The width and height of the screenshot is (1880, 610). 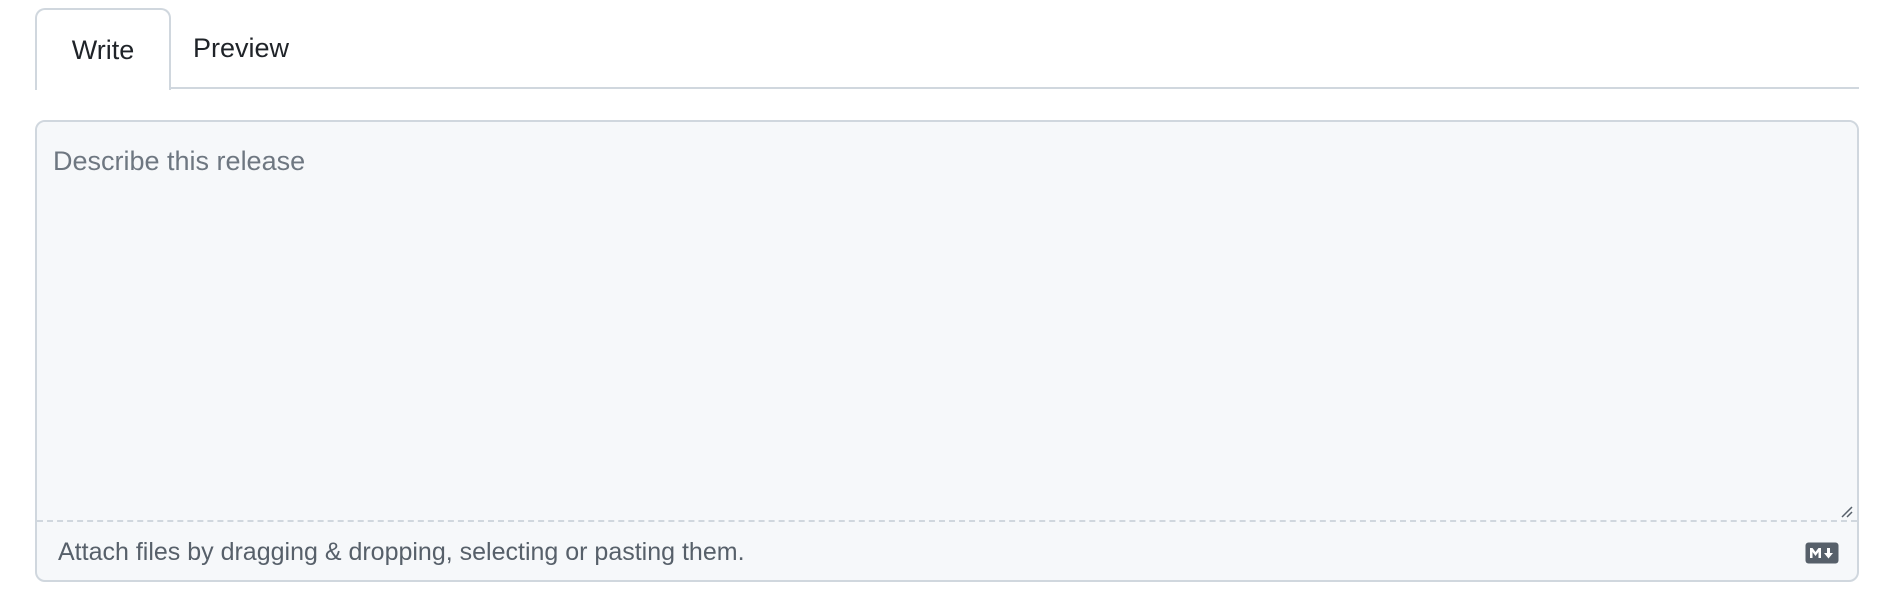 I want to click on tab-write: Write, so click(x=103, y=49).